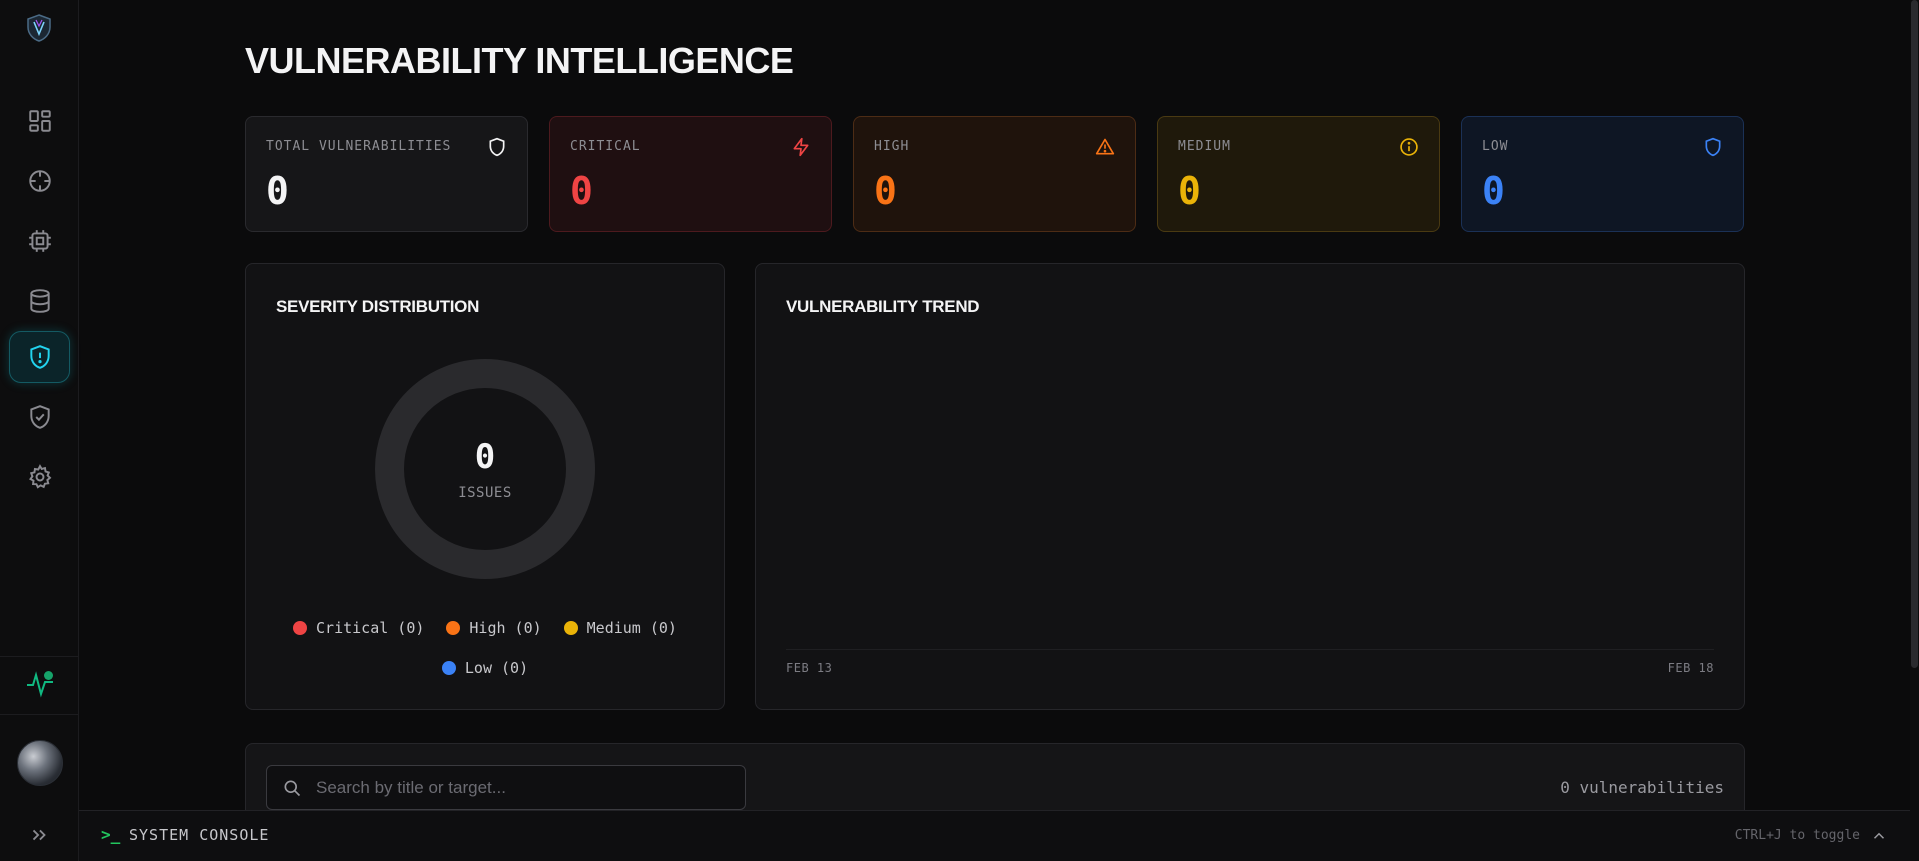 Image resolution: width=1919 pixels, height=861 pixels. Describe the element at coordinates (519, 60) in the screenshot. I see `page-title: VULNERABILITY INTELLIGENCE` at that location.